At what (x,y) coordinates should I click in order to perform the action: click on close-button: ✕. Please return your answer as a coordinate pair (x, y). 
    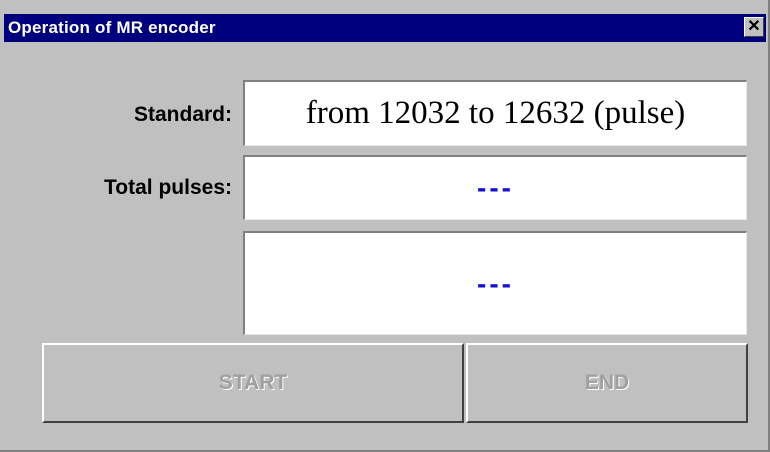
    Looking at the image, I should click on (754, 27).